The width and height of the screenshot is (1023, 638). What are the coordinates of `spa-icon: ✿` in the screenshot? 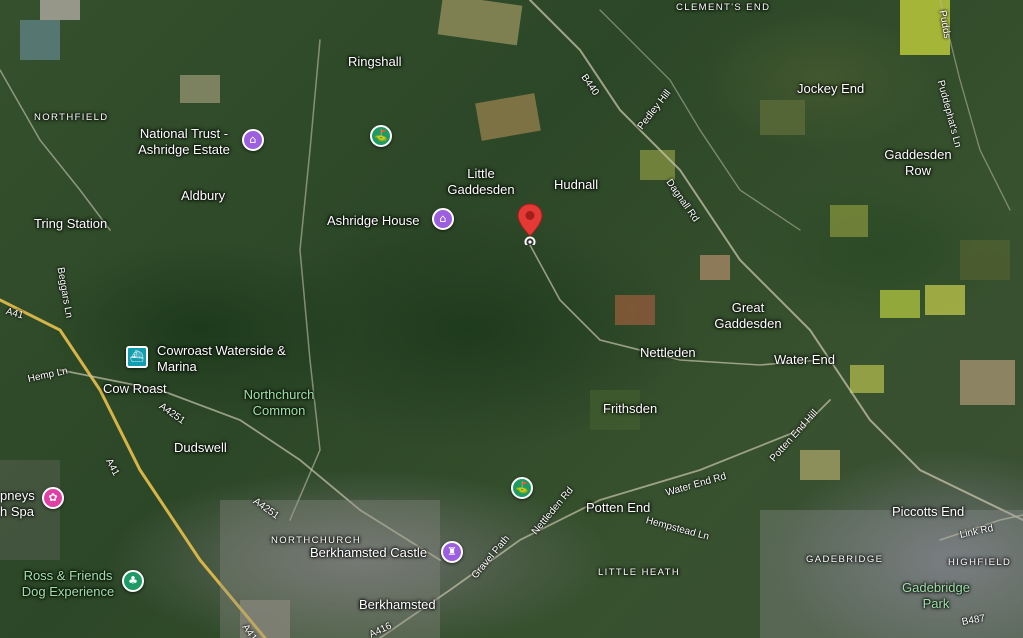 It's located at (53, 498).